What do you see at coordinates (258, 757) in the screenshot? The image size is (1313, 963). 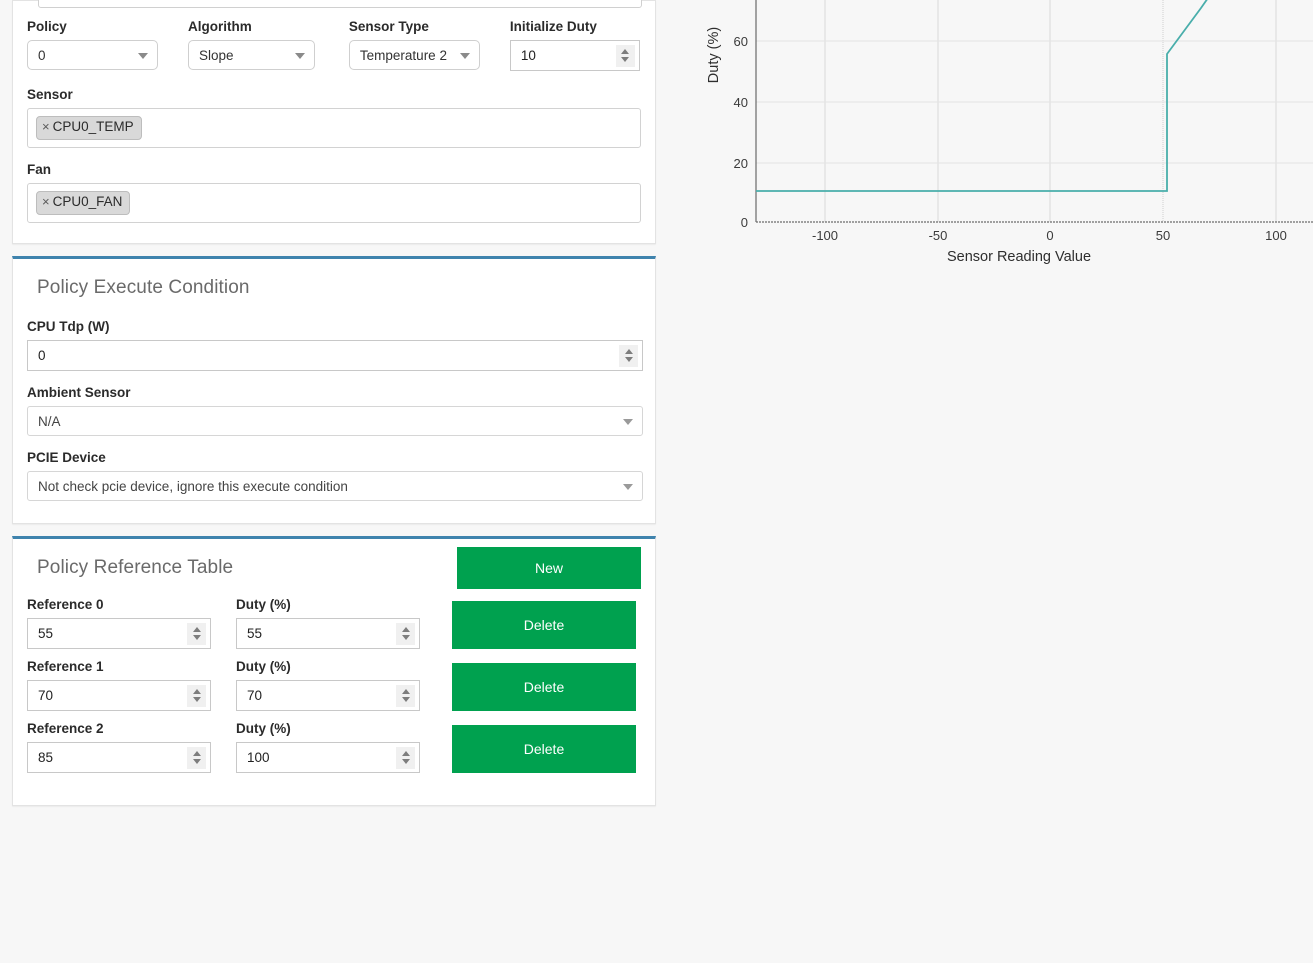 I see `duty-2-value: 100` at bounding box center [258, 757].